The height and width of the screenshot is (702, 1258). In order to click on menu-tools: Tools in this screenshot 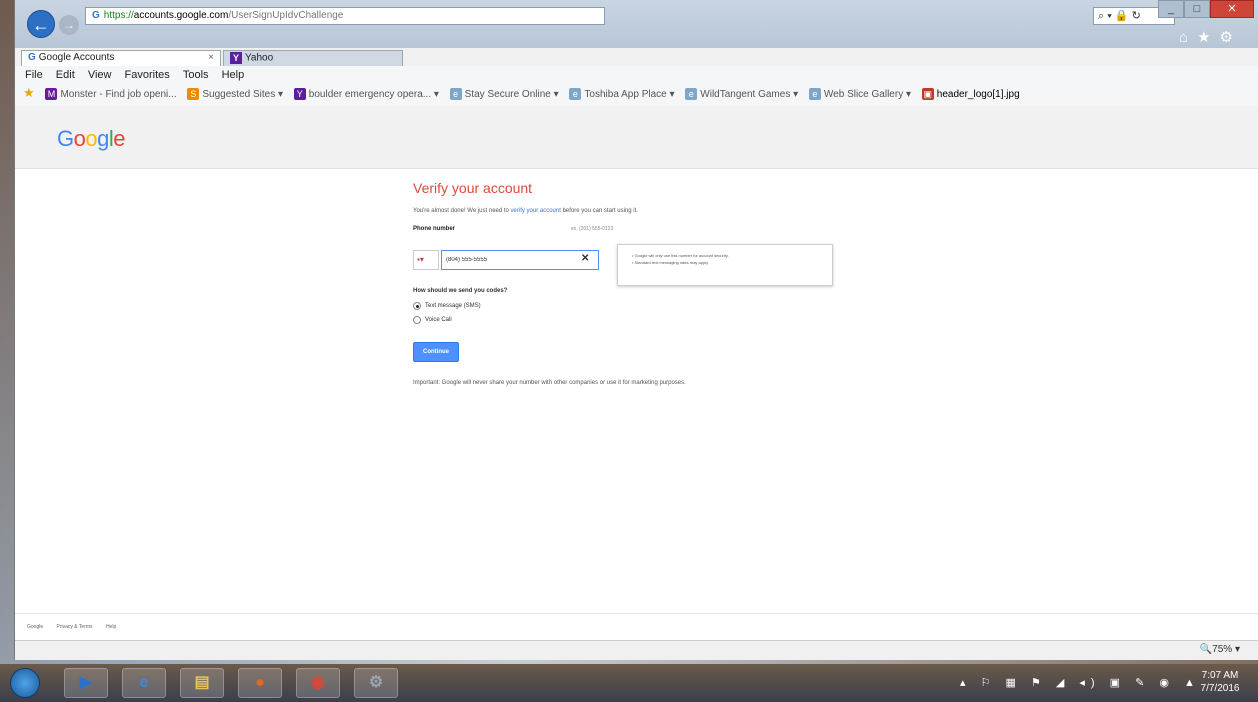, I will do `click(196, 75)`.